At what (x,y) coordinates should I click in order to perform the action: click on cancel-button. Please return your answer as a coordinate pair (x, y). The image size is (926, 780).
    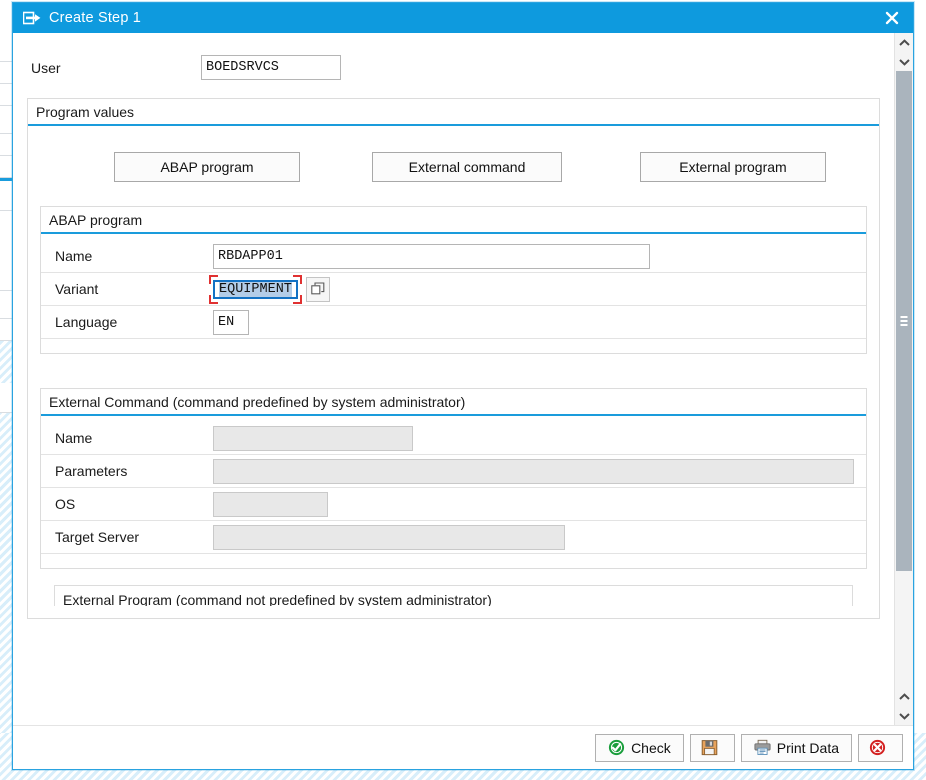
    Looking at the image, I should click on (880, 747).